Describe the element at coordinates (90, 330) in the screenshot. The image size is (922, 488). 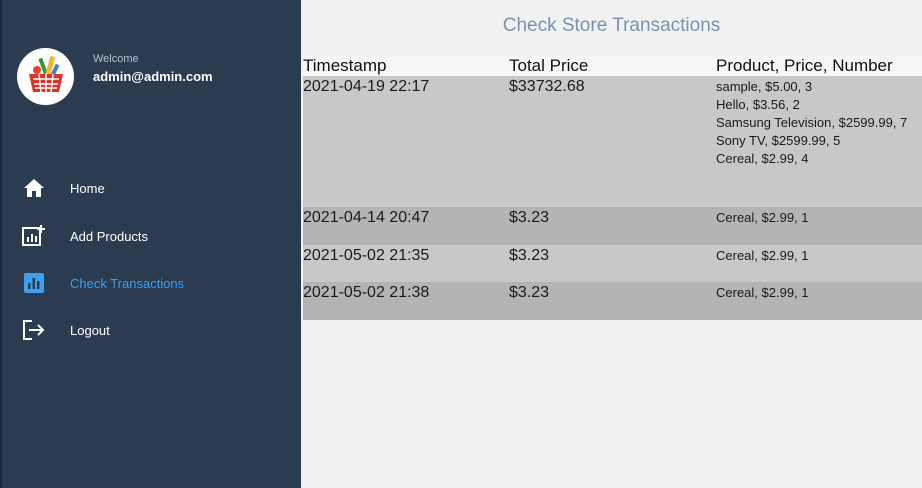
I see `sidebar-item-label: Logout` at that location.